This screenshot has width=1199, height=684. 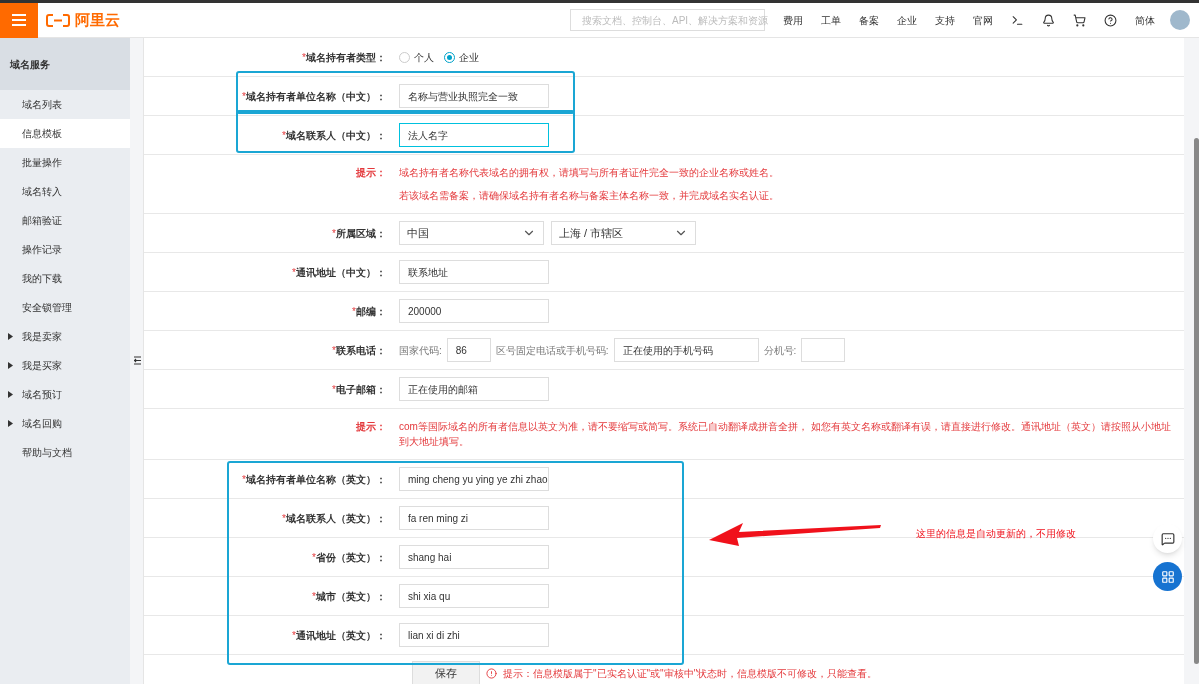 What do you see at coordinates (474, 557) in the screenshot?
I see `input-field: shang hai` at bounding box center [474, 557].